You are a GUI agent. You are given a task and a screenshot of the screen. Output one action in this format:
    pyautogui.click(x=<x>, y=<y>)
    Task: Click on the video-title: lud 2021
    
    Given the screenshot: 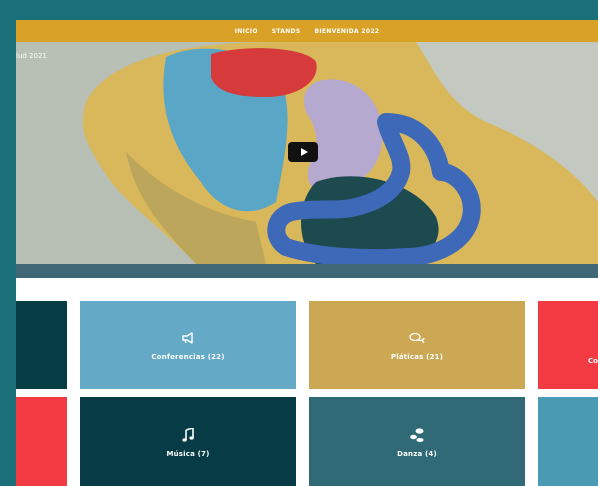 What is the action you would take?
    pyautogui.click(x=31, y=56)
    